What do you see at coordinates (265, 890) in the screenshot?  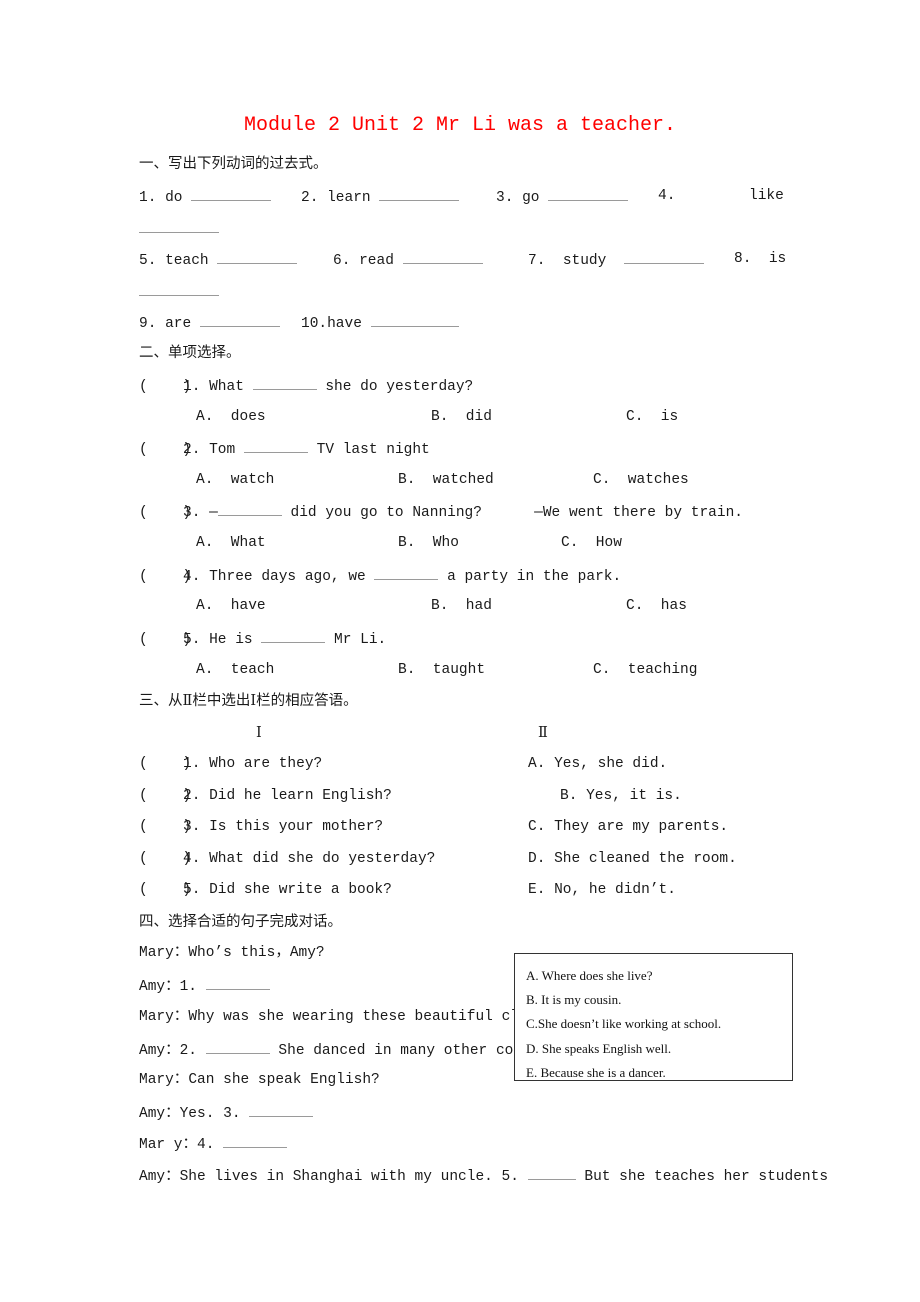 I see `match-question: ( )5. Did she write a book?` at bounding box center [265, 890].